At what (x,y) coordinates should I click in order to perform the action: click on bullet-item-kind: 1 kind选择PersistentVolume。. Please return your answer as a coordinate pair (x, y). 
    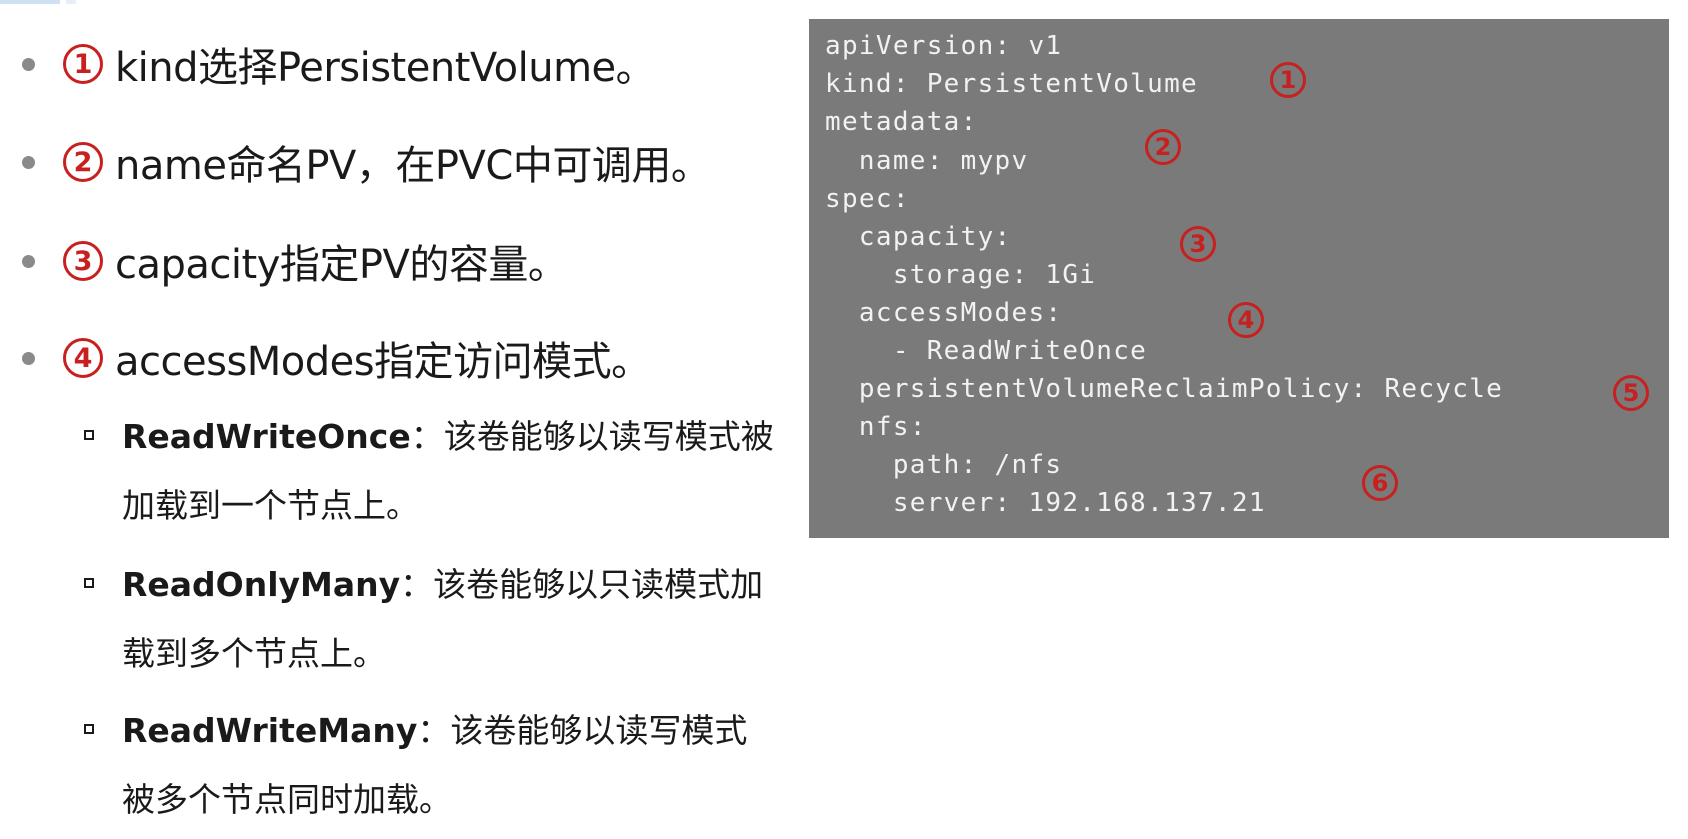
    Looking at the image, I should click on (339, 64).